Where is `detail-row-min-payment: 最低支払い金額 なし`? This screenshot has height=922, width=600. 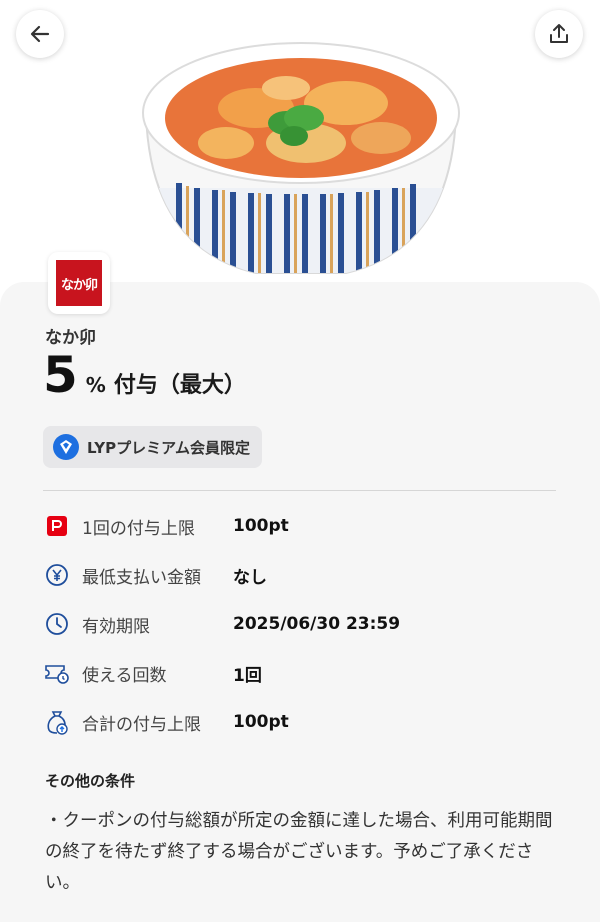
detail-row-min-payment: 最低支払い金額 なし is located at coordinates (155, 575).